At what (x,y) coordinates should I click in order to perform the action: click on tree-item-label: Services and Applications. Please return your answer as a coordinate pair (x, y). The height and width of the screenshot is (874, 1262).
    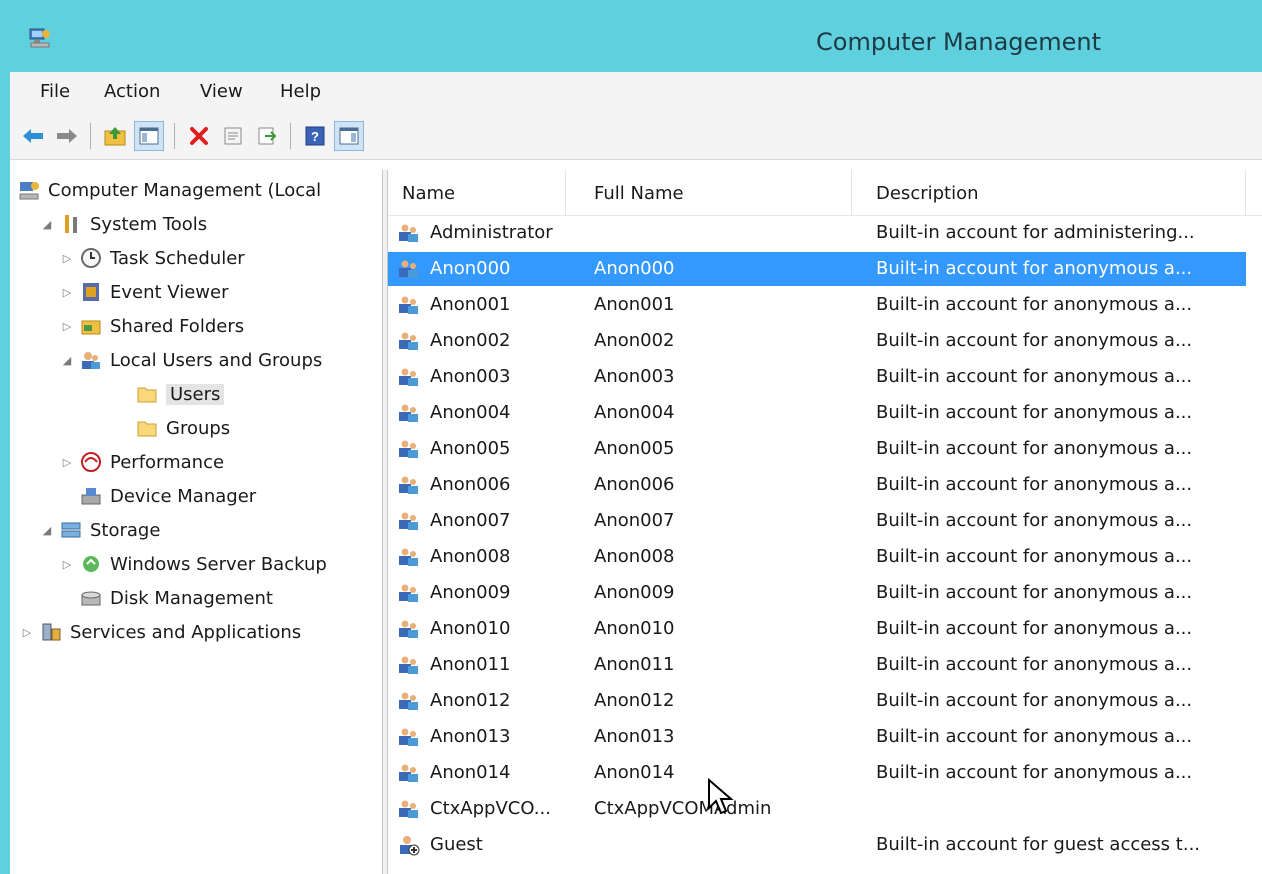
    Looking at the image, I should click on (186, 632).